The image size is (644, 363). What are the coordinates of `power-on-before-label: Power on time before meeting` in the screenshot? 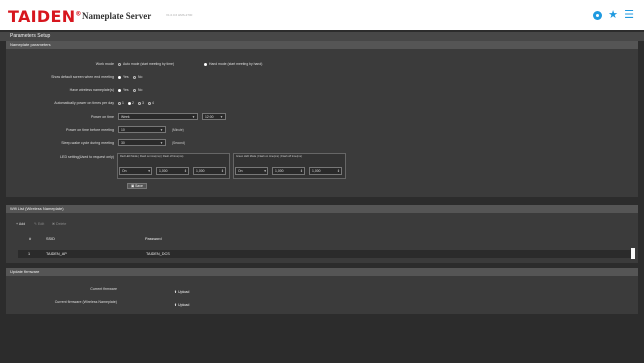 It's located at (90, 130).